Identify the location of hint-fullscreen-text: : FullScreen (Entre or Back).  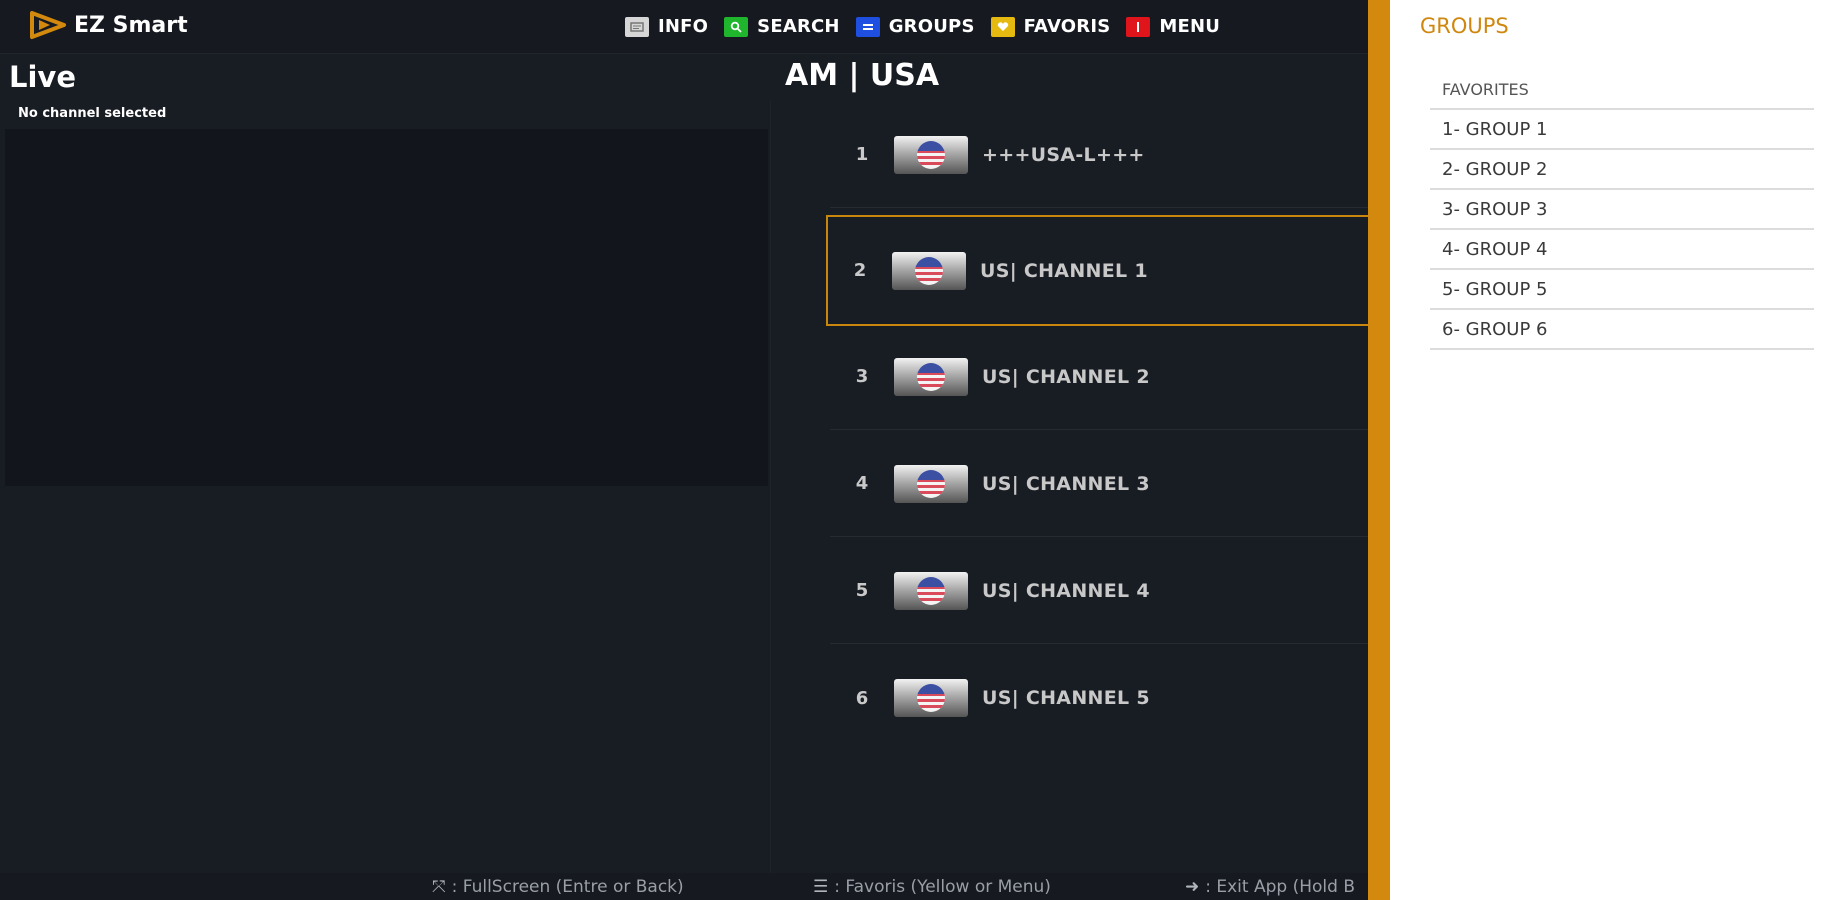
(567, 887).